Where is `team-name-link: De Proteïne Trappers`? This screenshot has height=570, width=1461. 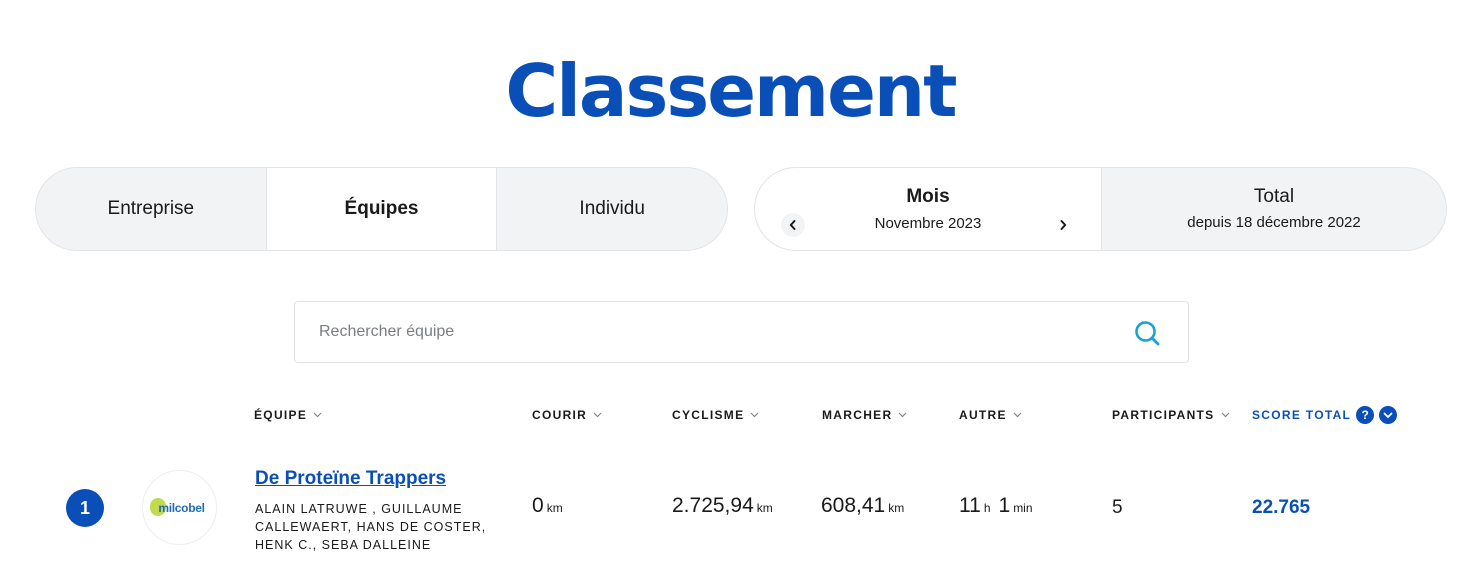 team-name-link: De Proteïne Trappers is located at coordinates (350, 479).